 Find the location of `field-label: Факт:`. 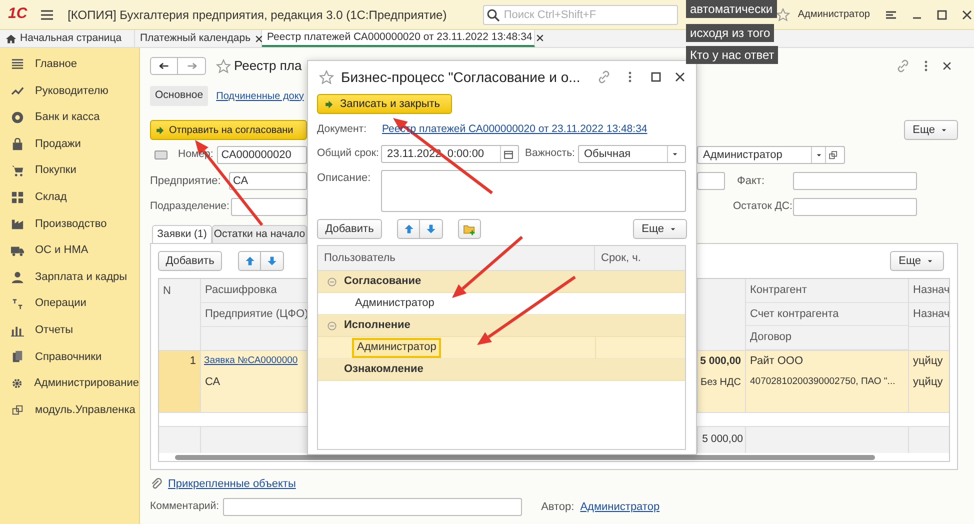

field-label: Факт: is located at coordinates (751, 181).